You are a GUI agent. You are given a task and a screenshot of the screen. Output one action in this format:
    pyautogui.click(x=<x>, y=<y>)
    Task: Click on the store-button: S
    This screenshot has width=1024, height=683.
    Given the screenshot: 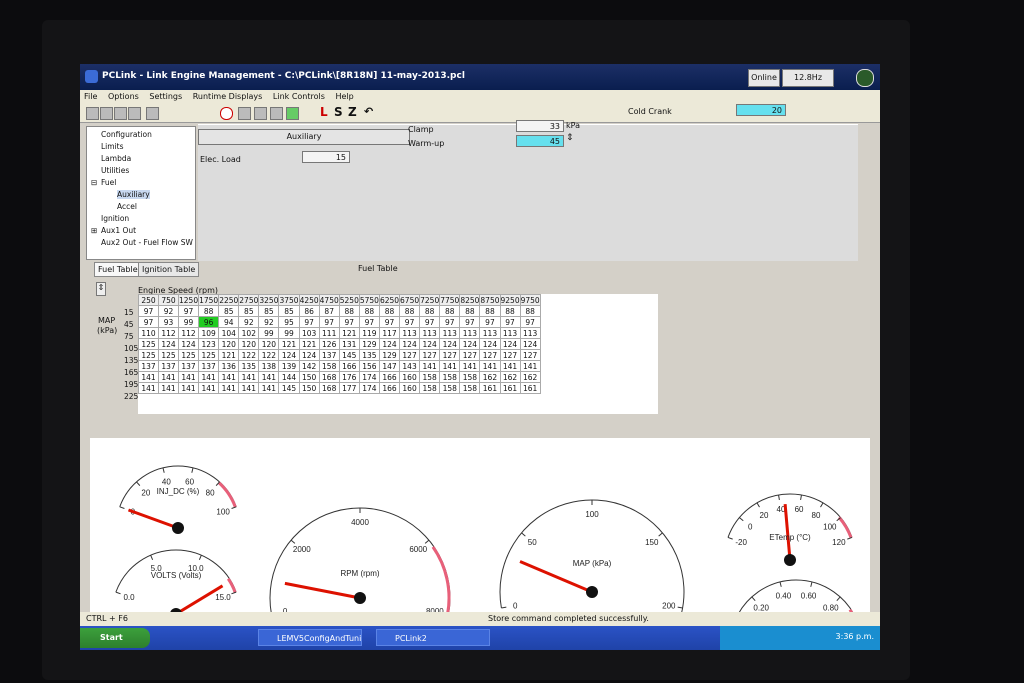 What is the action you would take?
    pyautogui.click(x=338, y=112)
    